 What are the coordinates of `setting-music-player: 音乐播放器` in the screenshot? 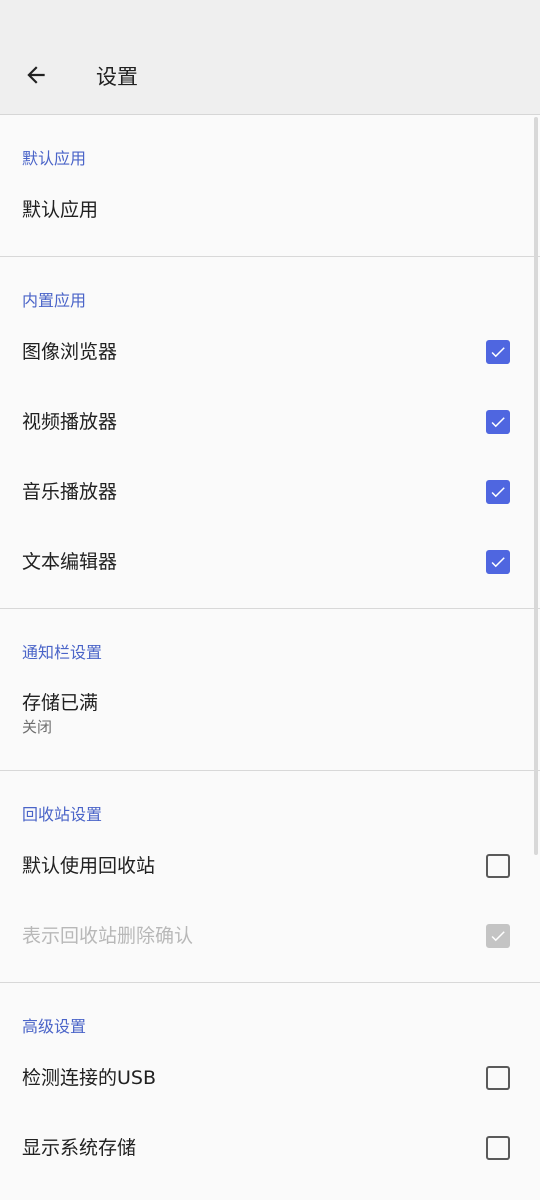 It's located at (270, 492).